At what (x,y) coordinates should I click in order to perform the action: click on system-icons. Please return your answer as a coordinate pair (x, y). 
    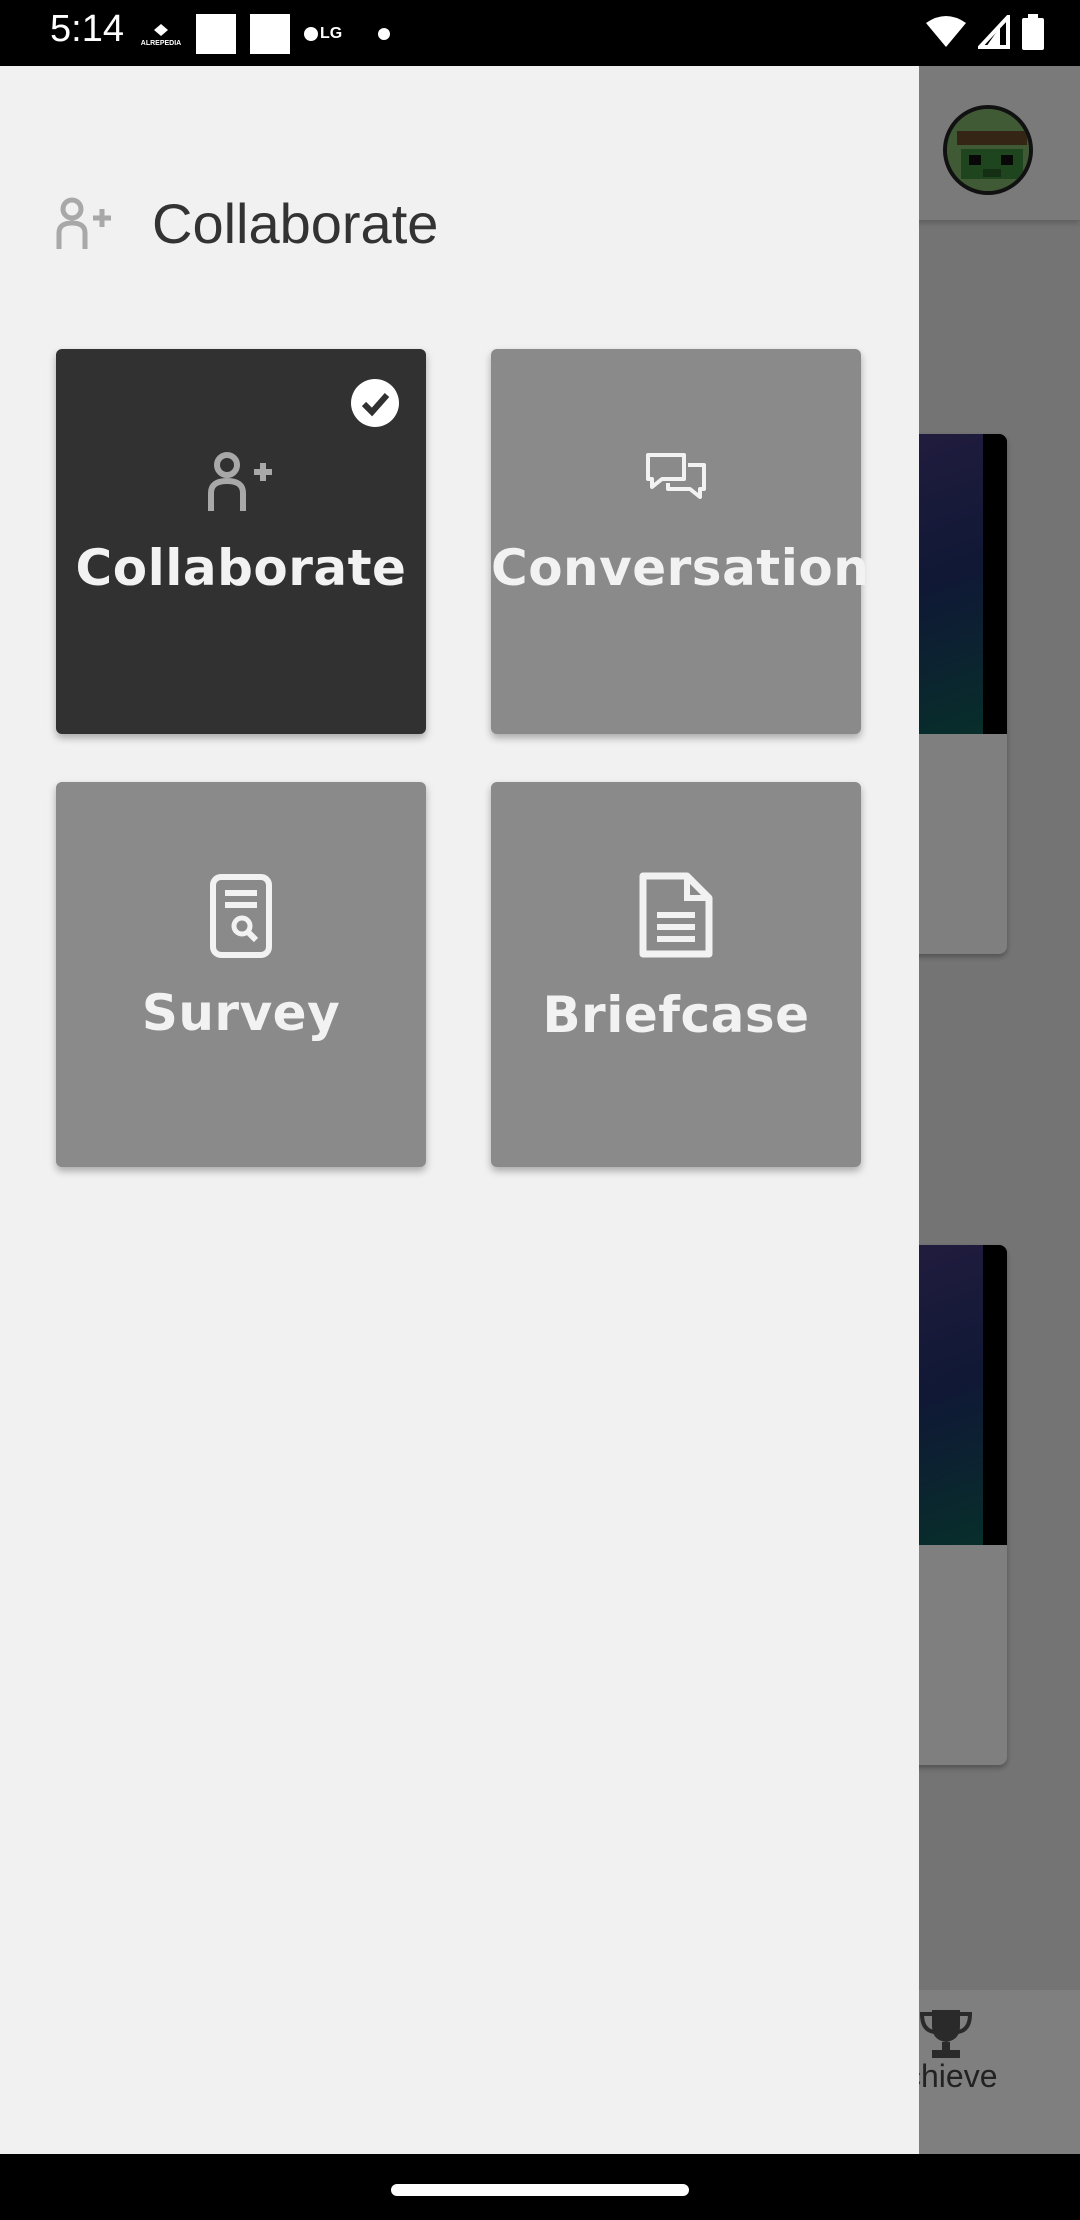
    Looking at the image, I should click on (985, 32).